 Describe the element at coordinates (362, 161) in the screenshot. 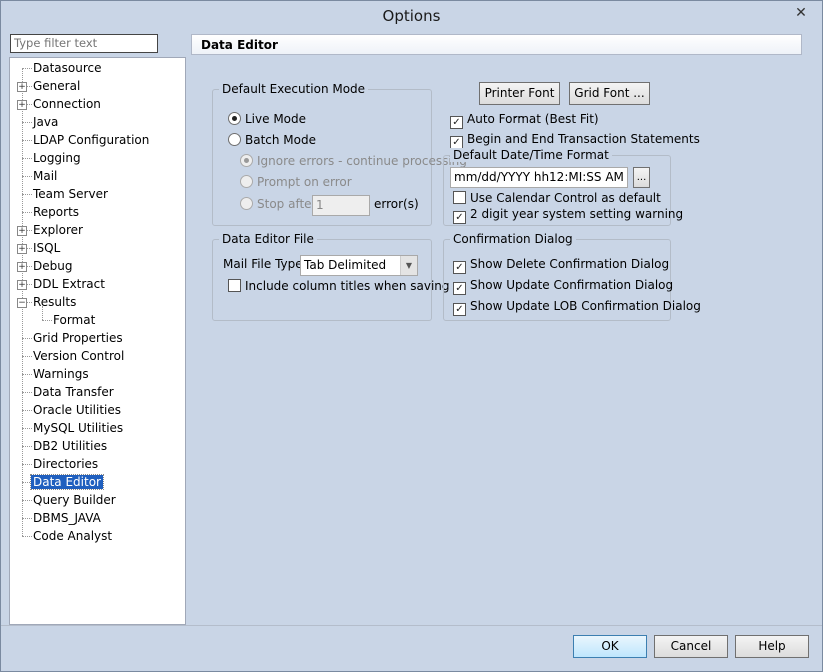

I see `ignore-errors-label: Ignore errors - continue processing` at that location.